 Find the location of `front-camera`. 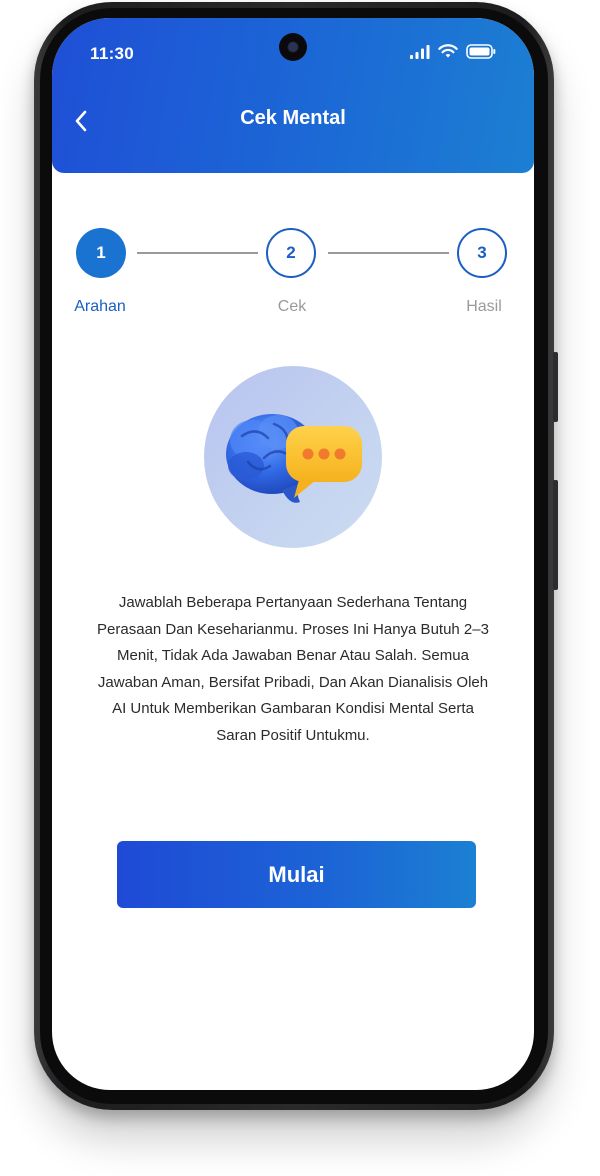

front-camera is located at coordinates (293, 47).